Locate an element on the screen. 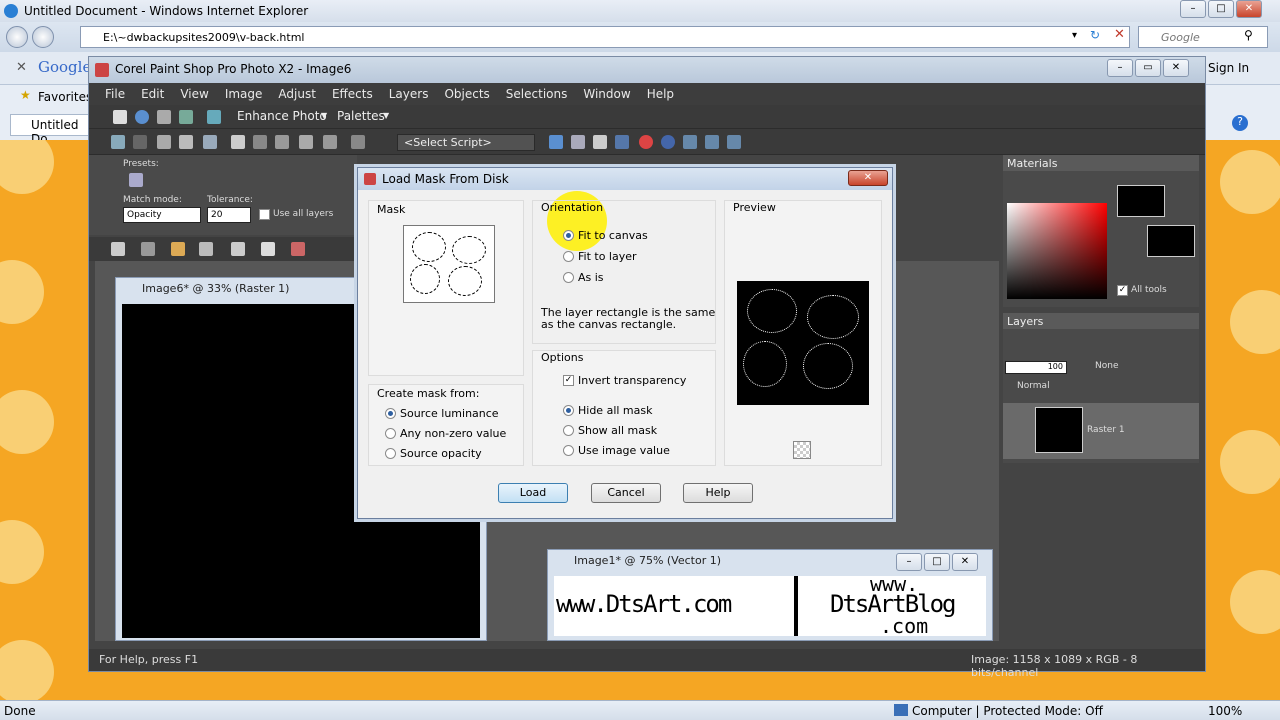 The width and height of the screenshot is (1280, 720). straighten-tool-icon is located at coordinates (268, 249).